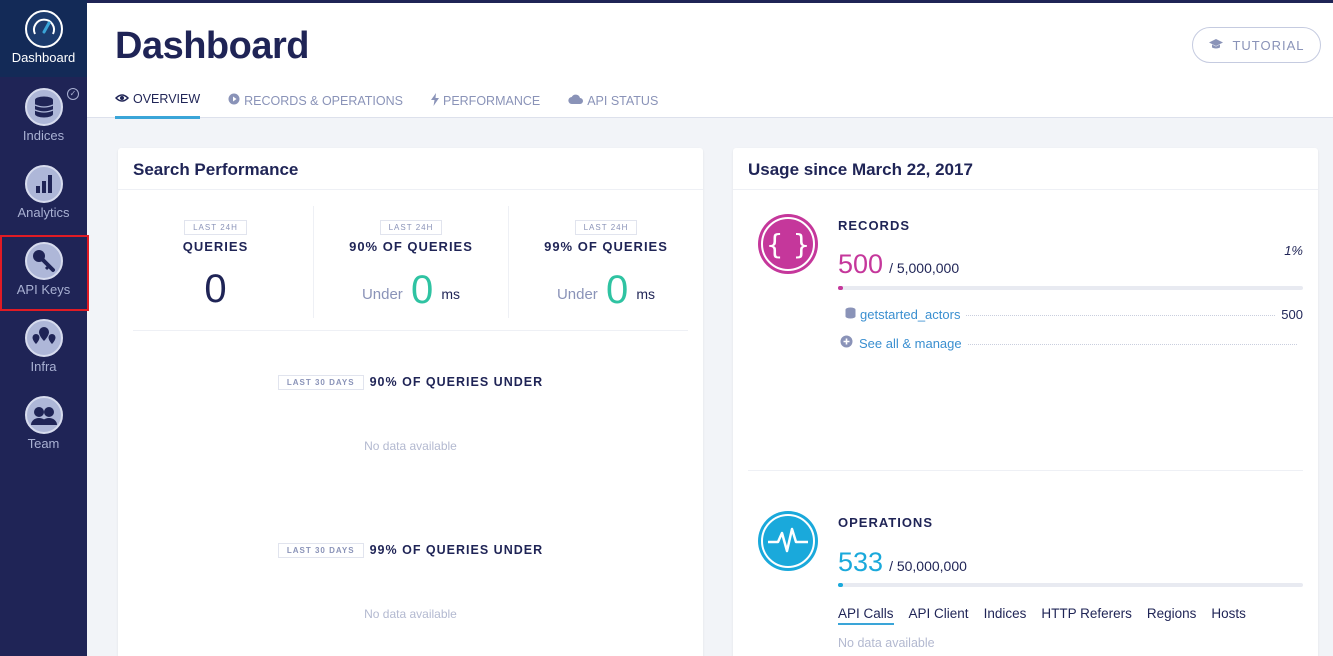  I want to click on stat-90-percentile: LAST 24H 90% OF QUERIES Under 0 ms, so click(410, 262).